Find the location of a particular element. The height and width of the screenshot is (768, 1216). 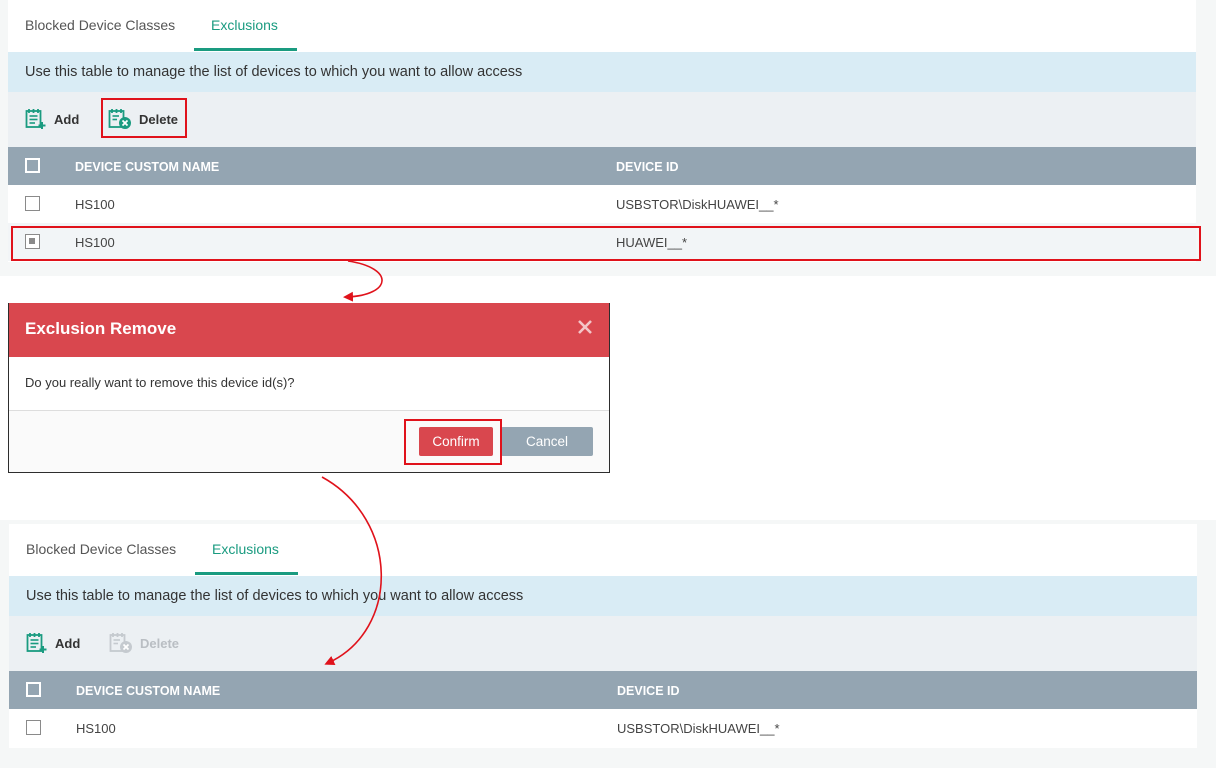

dialog-header: Exclusion Remove is located at coordinates (309, 330).